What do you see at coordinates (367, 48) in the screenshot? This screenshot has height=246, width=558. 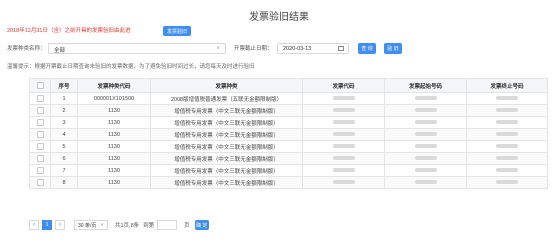 I see `search-button: 查 询` at bounding box center [367, 48].